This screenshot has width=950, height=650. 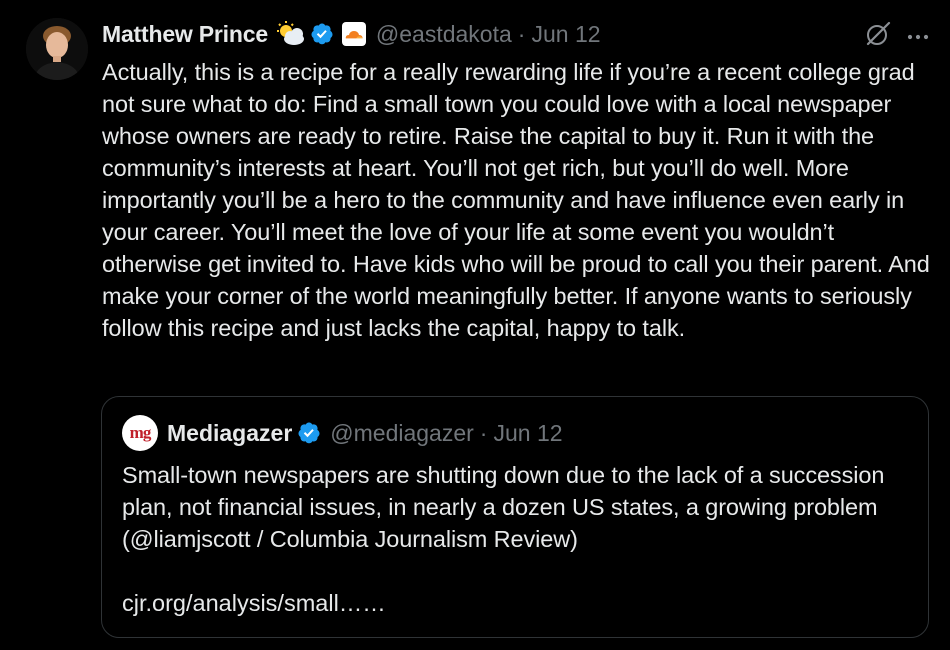 I want to click on quoted-author-avatar: mg, so click(x=140, y=433).